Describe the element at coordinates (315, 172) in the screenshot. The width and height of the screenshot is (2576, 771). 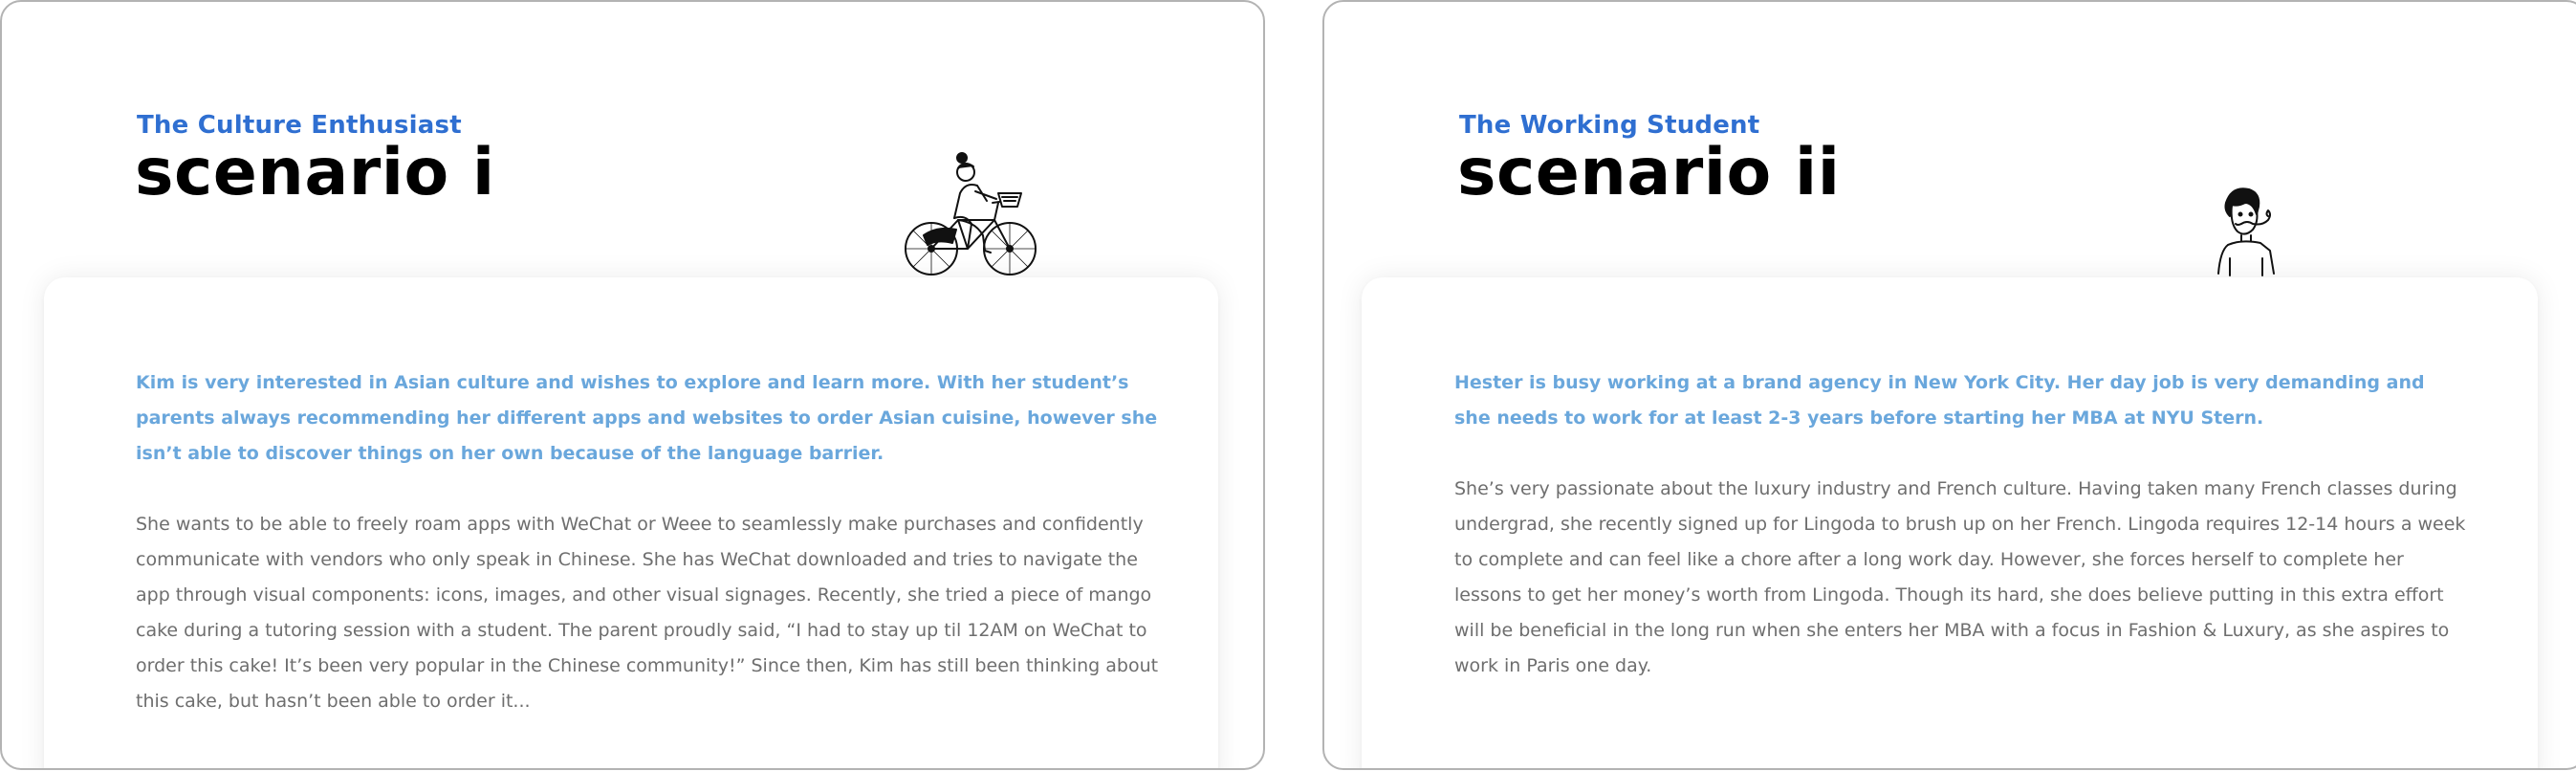
I see `scenario-title: scenario i` at that location.